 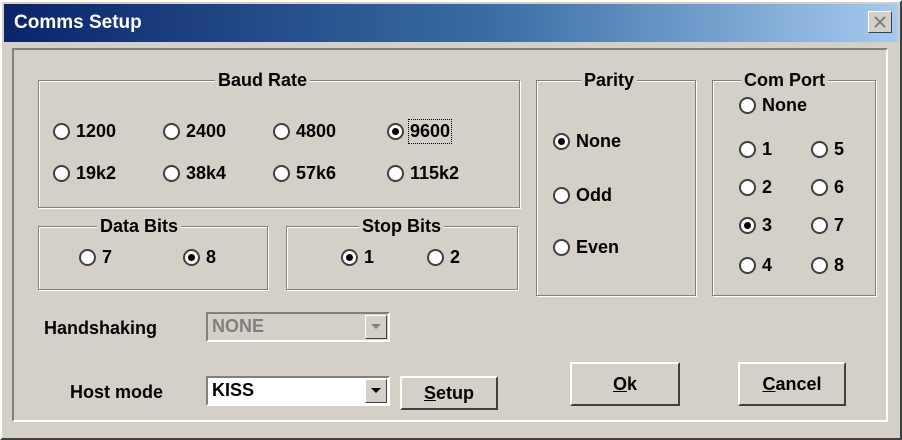 I want to click on data-bits-radio-8: 8, so click(x=199, y=257).